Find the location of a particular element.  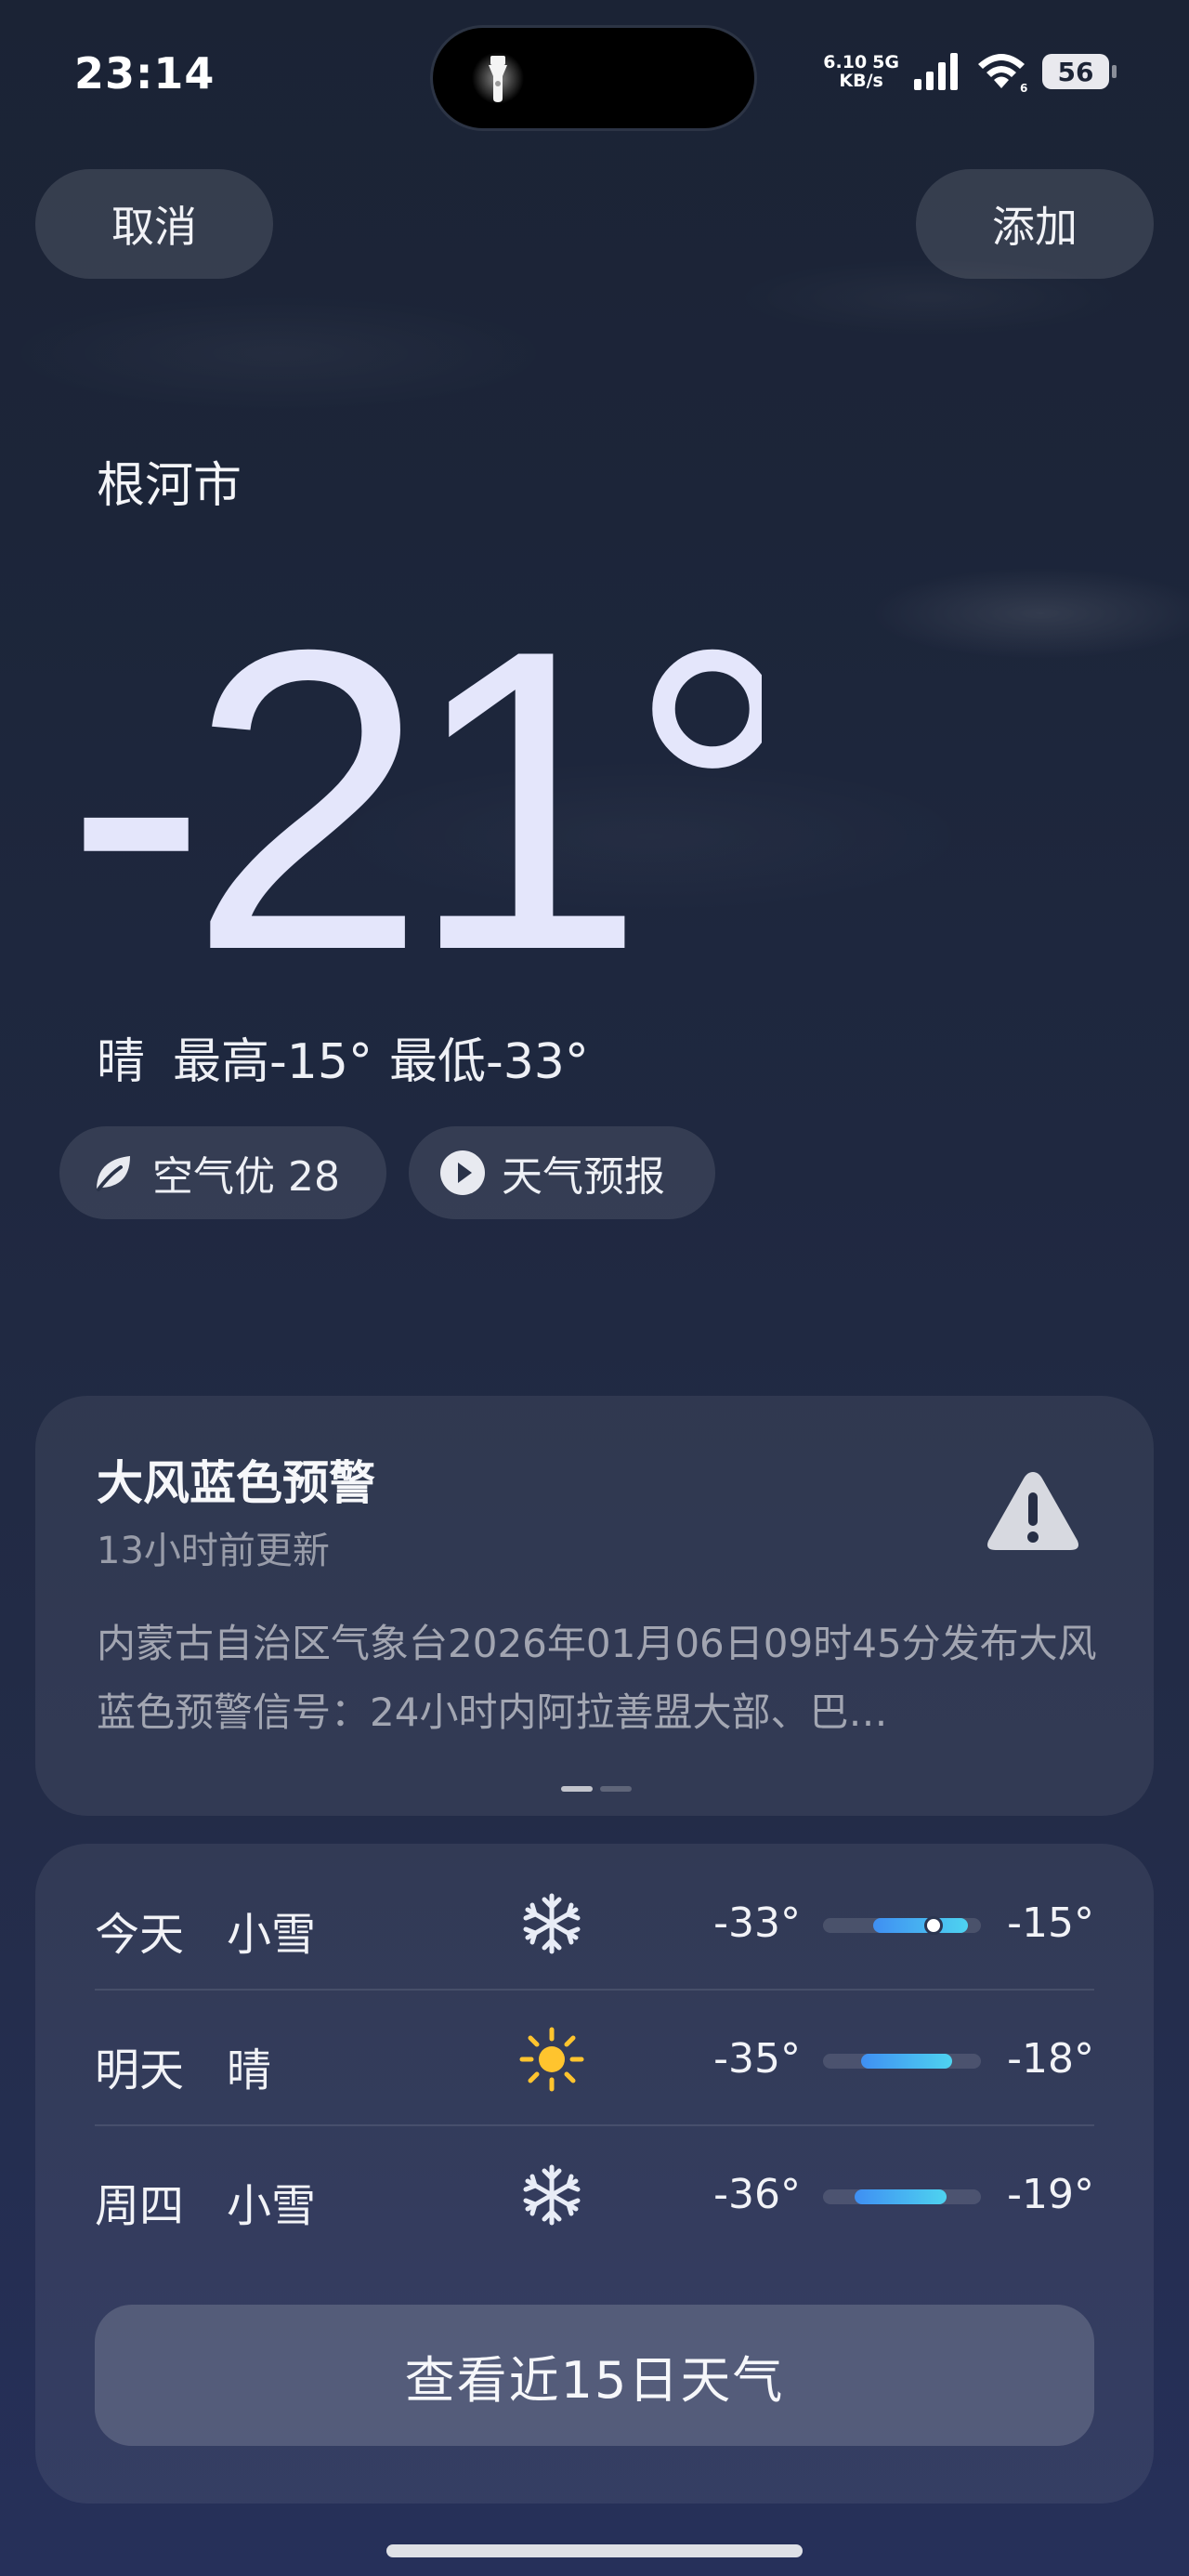

battery-indicator: 56 is located at coordinates (1079, 71).